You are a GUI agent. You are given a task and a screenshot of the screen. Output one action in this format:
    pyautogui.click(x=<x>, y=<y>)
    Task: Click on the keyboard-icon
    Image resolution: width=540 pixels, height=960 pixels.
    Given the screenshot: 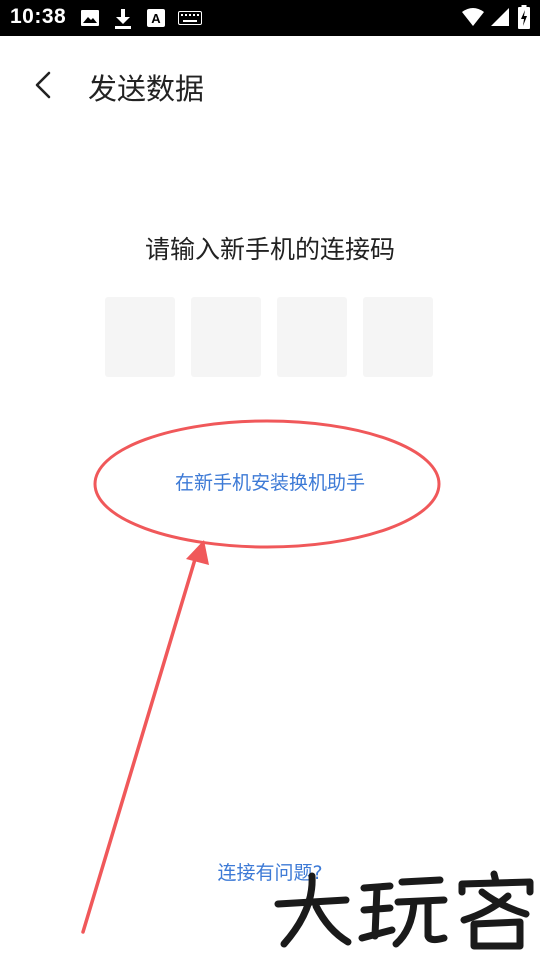 What is the action you would take?
    pyautogui.click(x=190, y=18)
    